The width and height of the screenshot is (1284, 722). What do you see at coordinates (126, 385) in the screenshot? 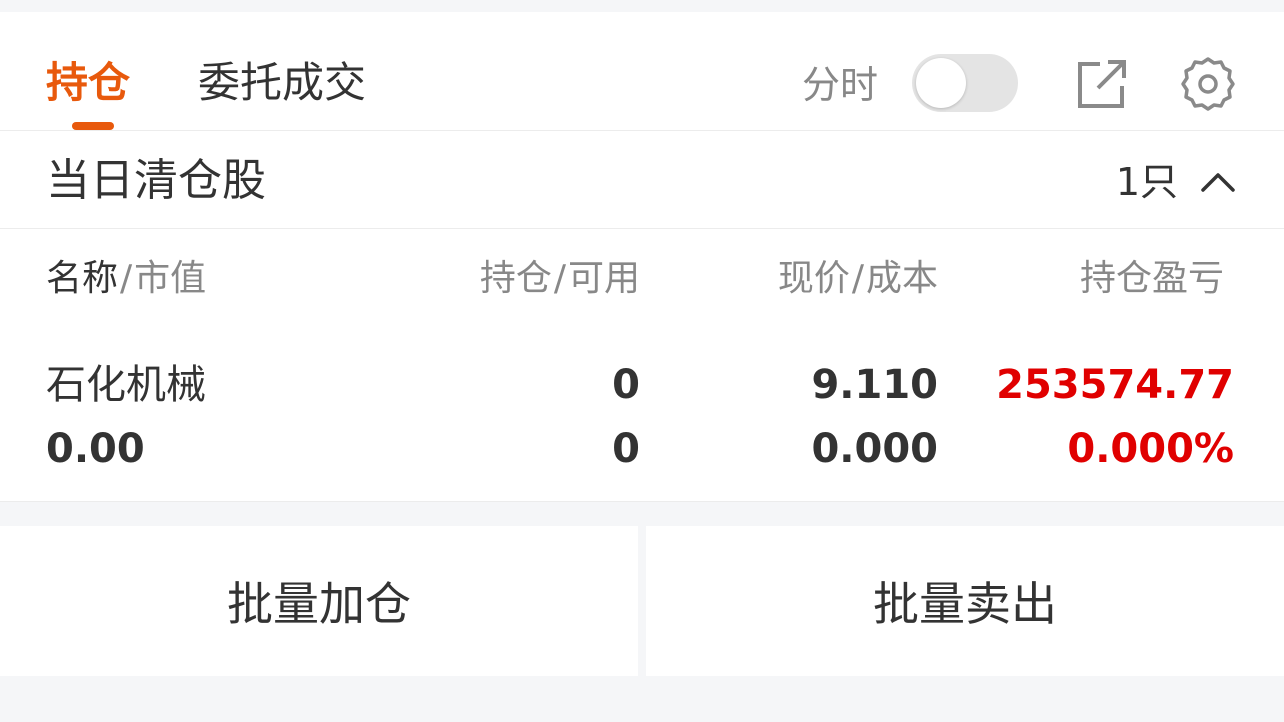
I see `stock-name: 石化机械` at bounding box center [126, 385].